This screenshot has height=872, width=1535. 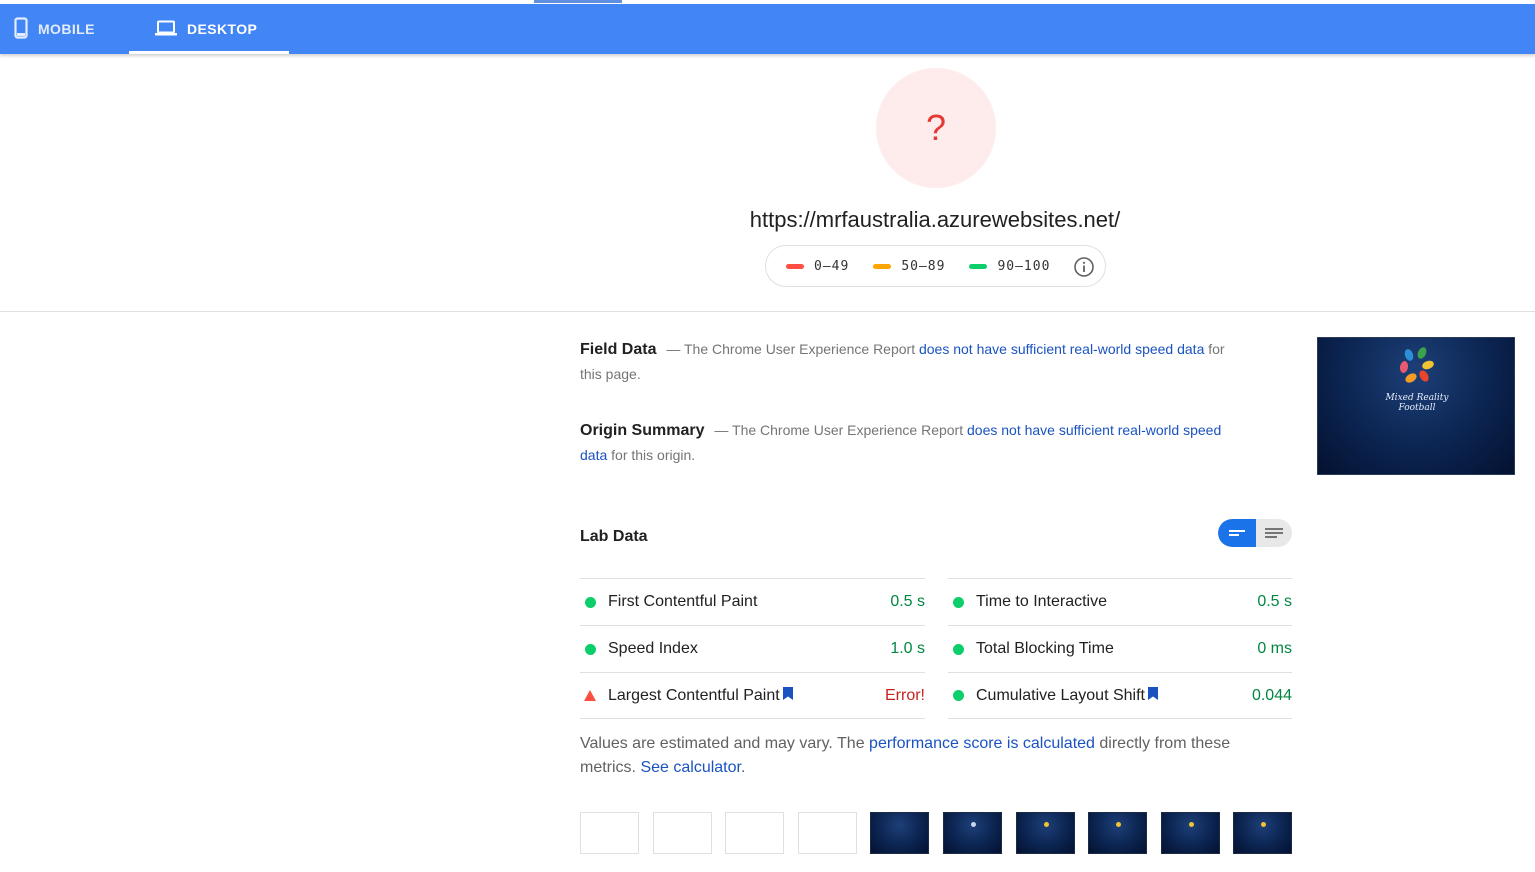 What do you see at coordinates (1271, 695) in the screenshot?
I see `metric-value: 0.044` at bounding box center [1271, 695].